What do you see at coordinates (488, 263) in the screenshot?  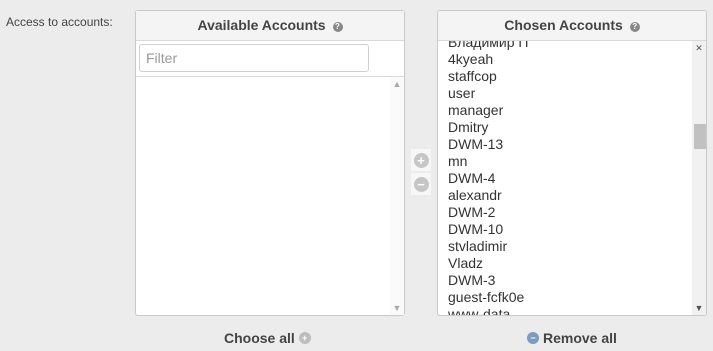 I see `list-item: Vladz` at bounding box center [488, 263].